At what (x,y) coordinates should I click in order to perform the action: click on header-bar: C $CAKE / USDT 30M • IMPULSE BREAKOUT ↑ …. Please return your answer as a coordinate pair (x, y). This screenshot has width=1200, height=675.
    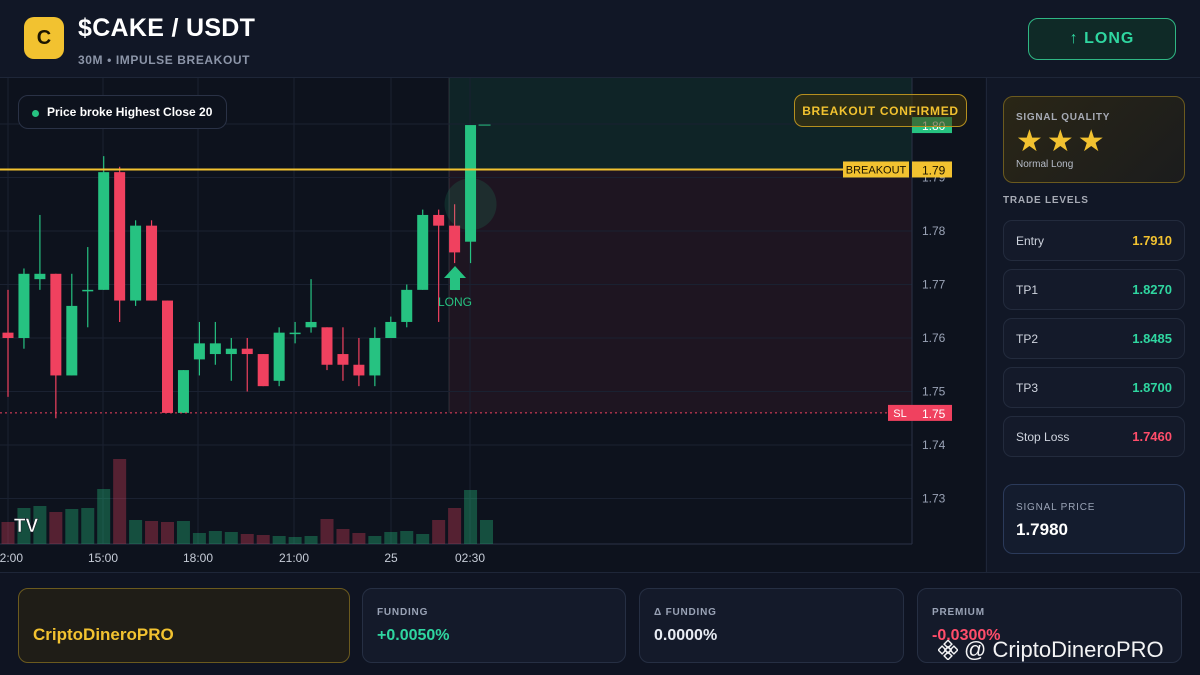
    Looking at the image, I should click on (600, 39).